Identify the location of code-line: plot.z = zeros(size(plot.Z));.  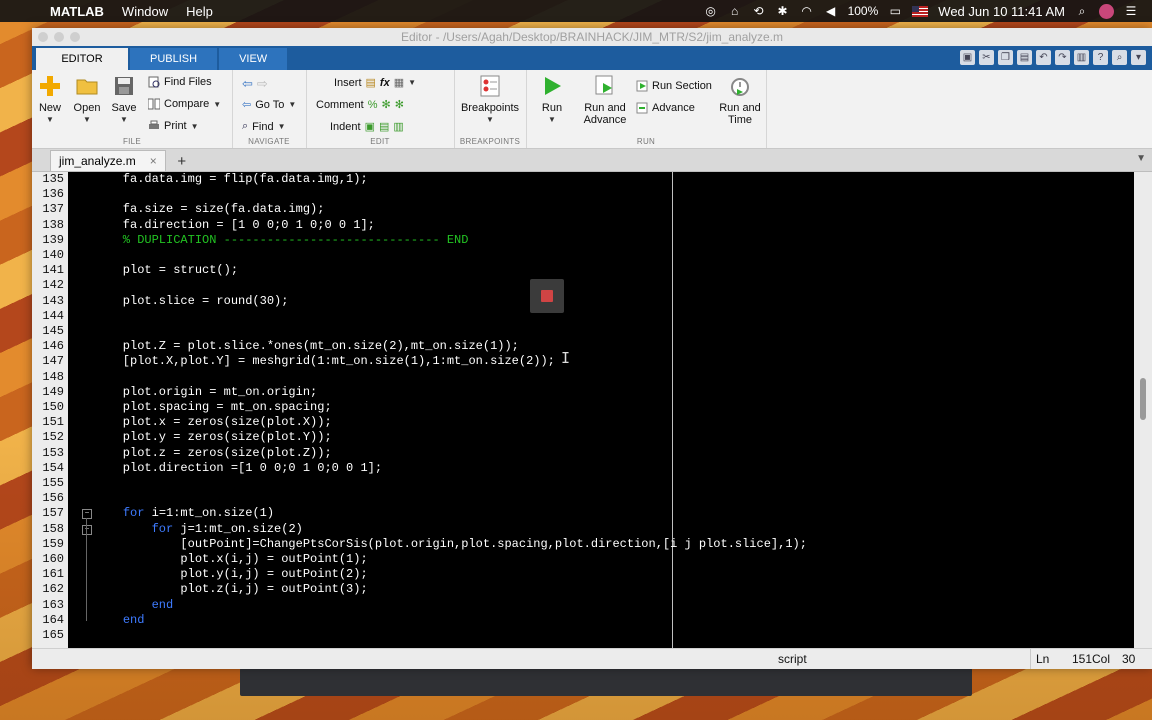
(213, 453).